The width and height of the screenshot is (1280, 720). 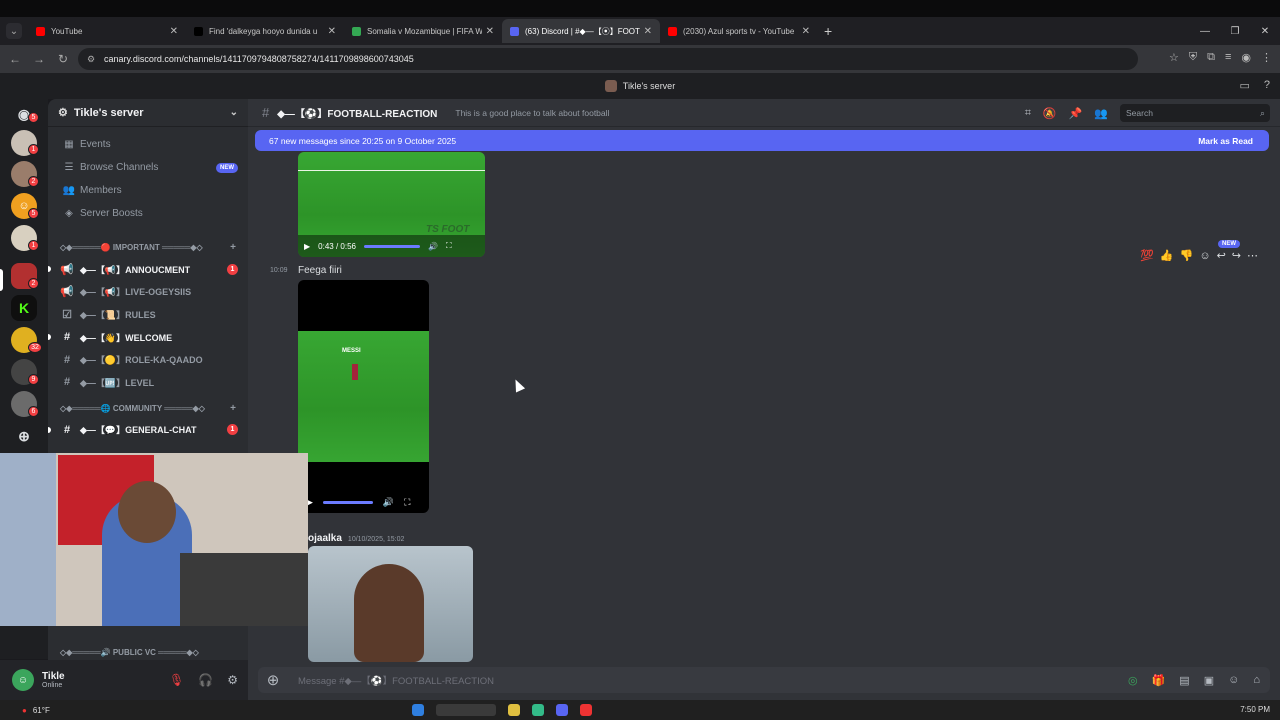 What do you see at coordinates (232, 430) in the screenshot?
I see `mention-badge: 1` at bounding box center [232, 430].